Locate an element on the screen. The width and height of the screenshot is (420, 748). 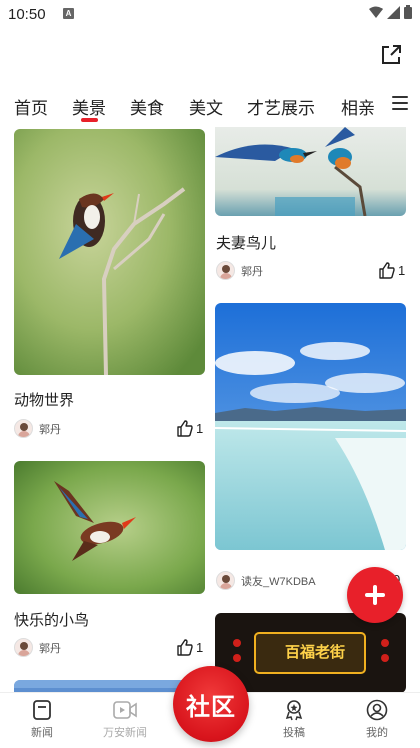
community-label: 社区 is located at coordinates (211, 707).